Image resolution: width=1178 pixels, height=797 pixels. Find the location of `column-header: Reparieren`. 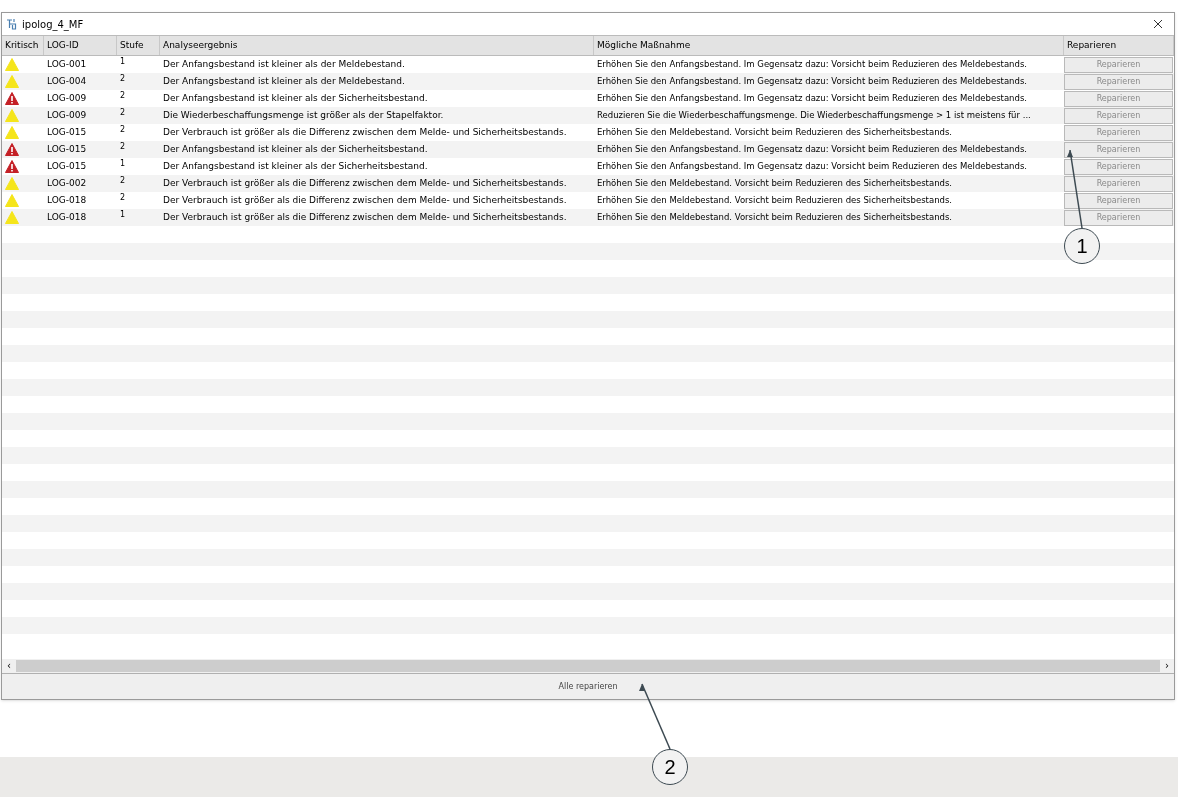

column-header: Reparieren is located at coordinates (1119, 45).